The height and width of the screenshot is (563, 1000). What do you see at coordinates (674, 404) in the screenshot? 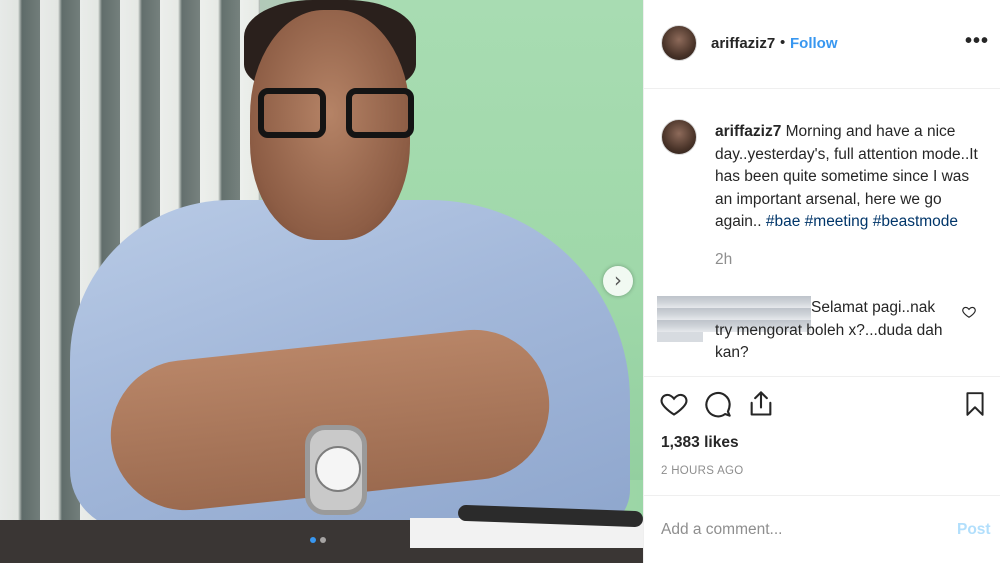
I see `heart-icon` at bounding box center [674, 404].